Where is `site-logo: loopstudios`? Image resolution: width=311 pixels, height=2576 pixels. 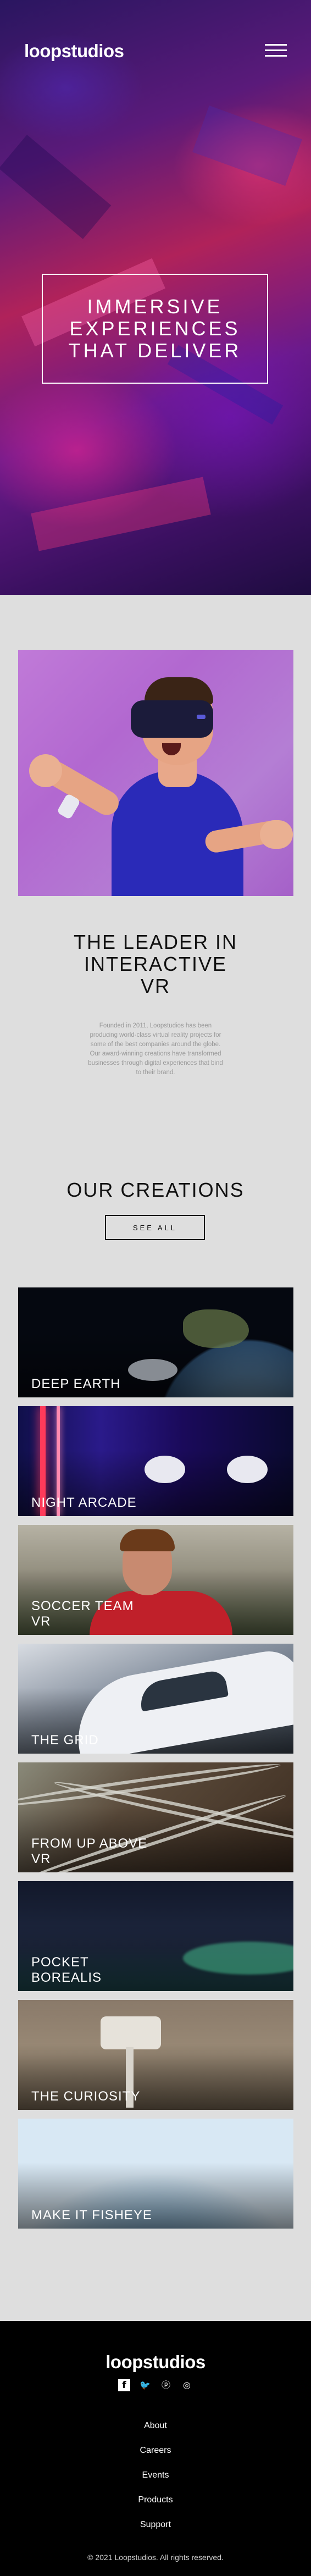 site-logo: loopstudios is located at coordinates (74, 51).